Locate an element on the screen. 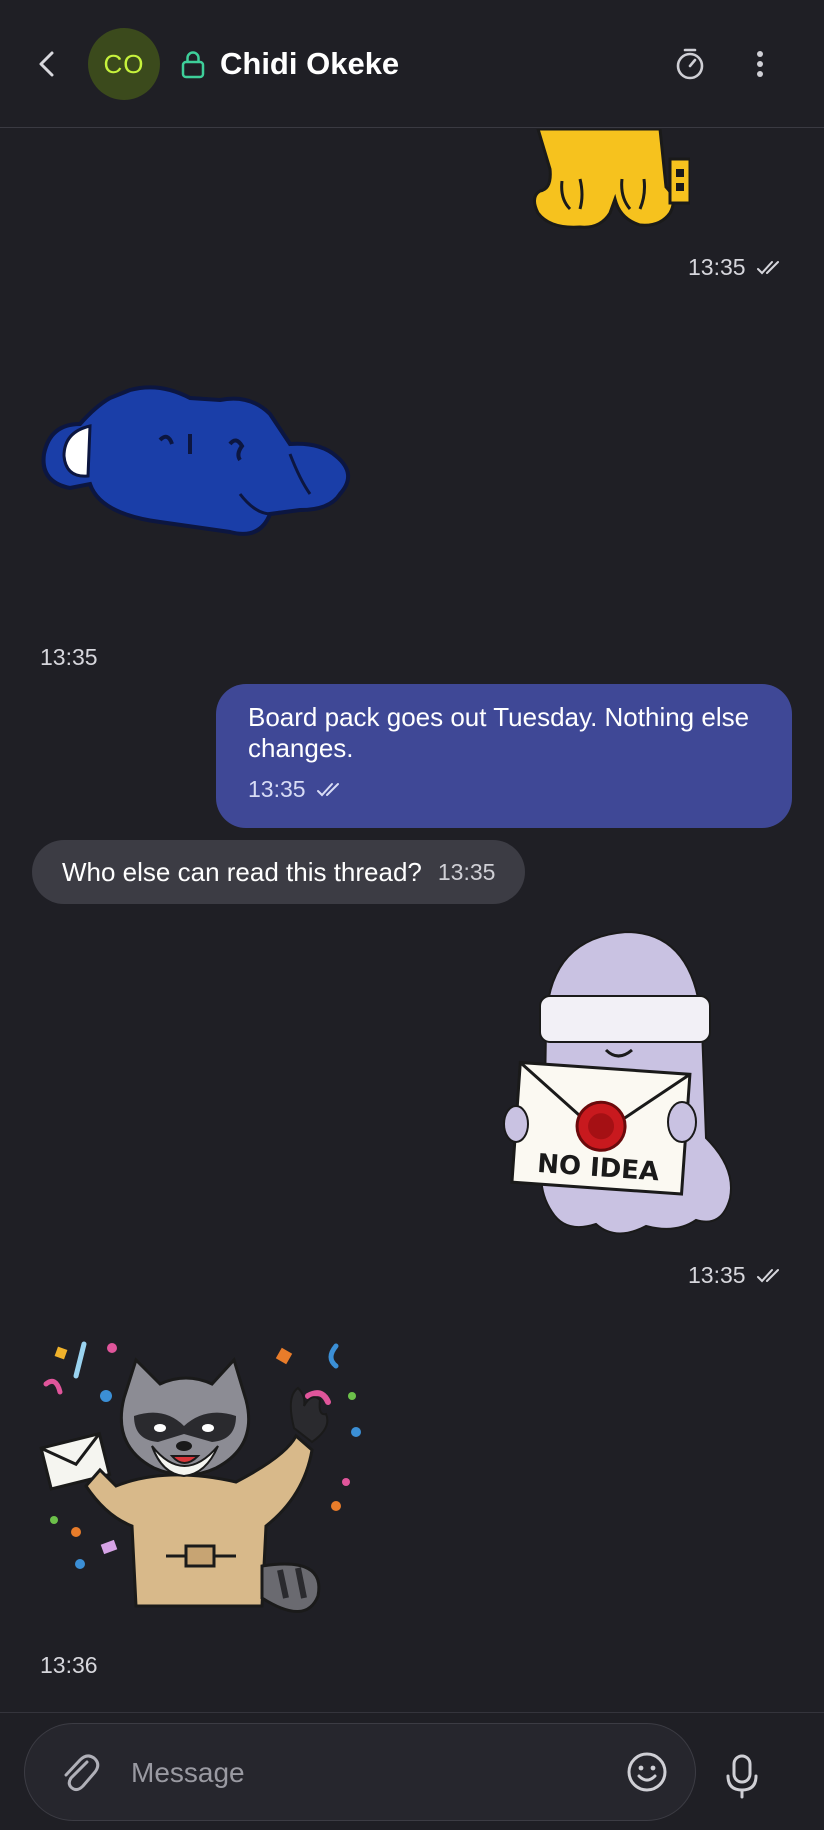  voice-message-button is located at coordinates (742, 1776).